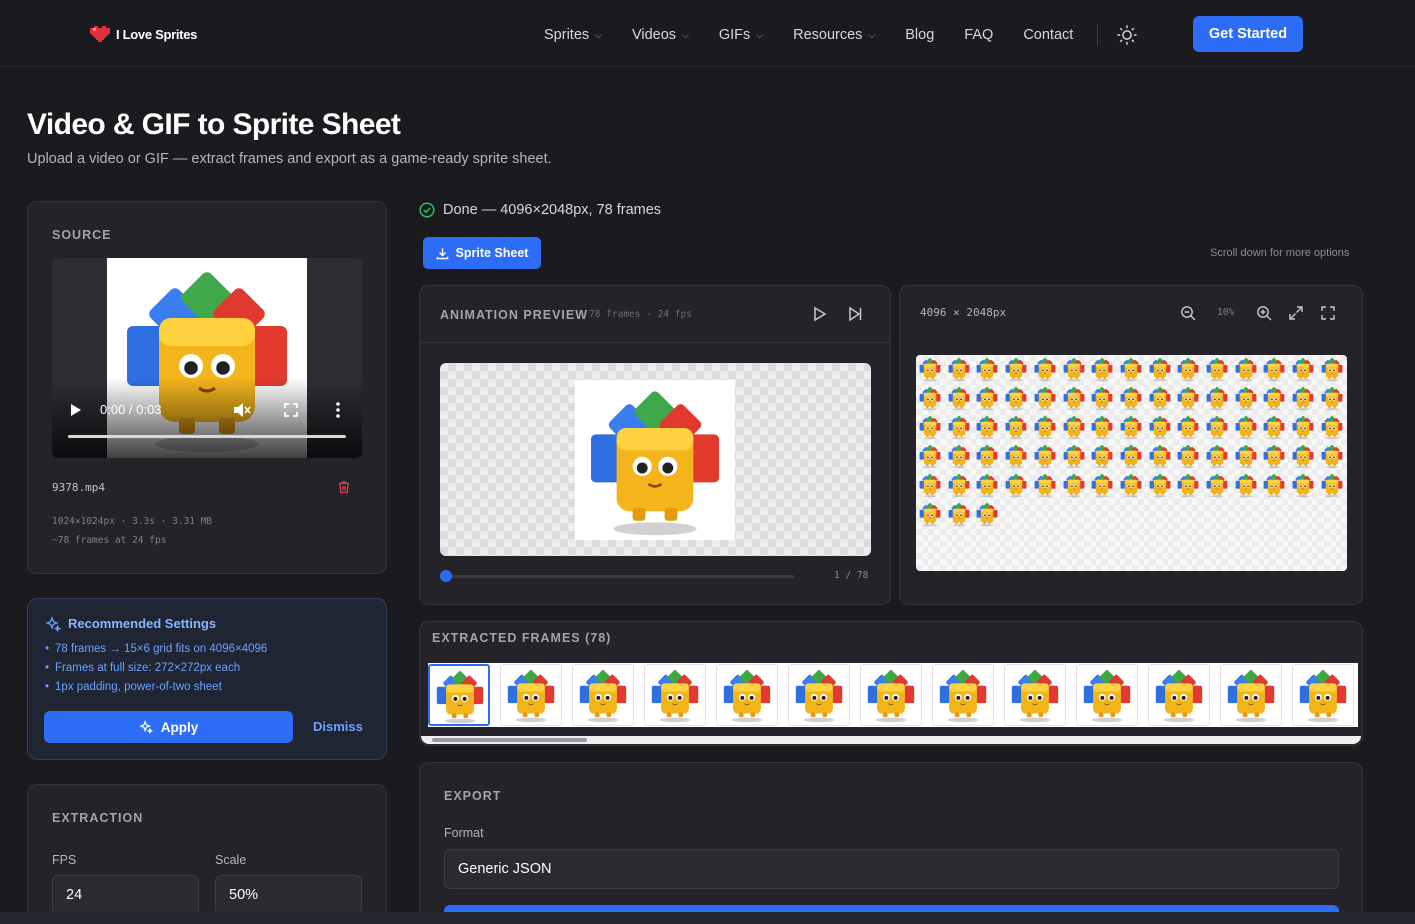  What do you see at coordinates (157, 34) in the screenshot?
I see `logo-text: I Love Sprites` at bounding box center [157, 34].